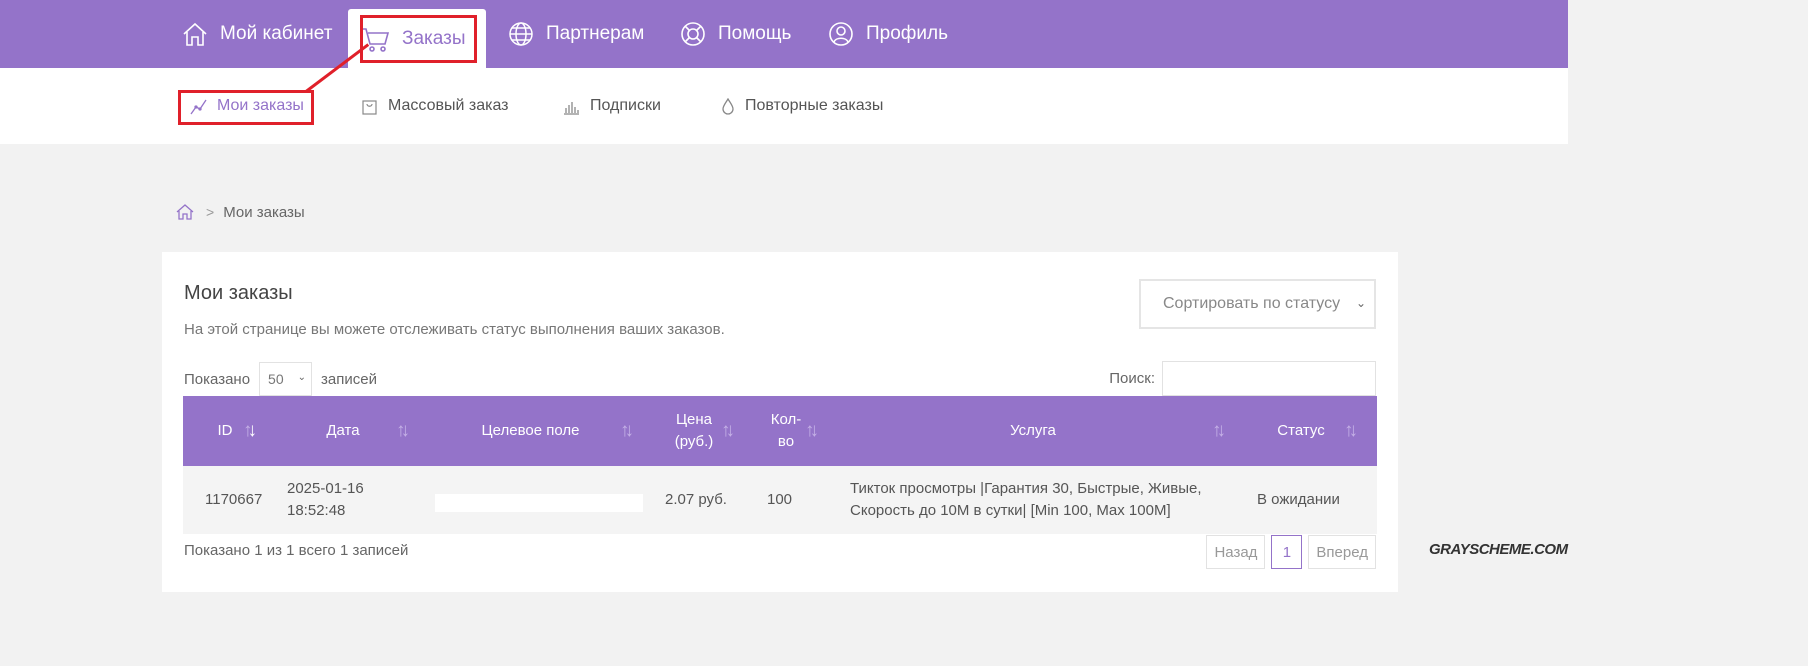 This screenshot has width=1808, height=666. Describe the element at coordinates (325, 488) in the screenshot. I see `cell-date-day: 2025-01-16` at that location.